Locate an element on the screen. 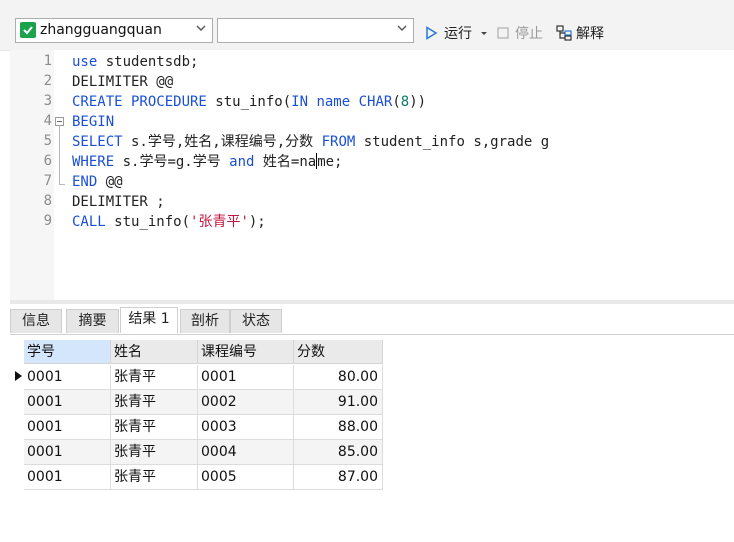 The image size is (734, 542). row-selector-column is located at coordinates (17, 438).